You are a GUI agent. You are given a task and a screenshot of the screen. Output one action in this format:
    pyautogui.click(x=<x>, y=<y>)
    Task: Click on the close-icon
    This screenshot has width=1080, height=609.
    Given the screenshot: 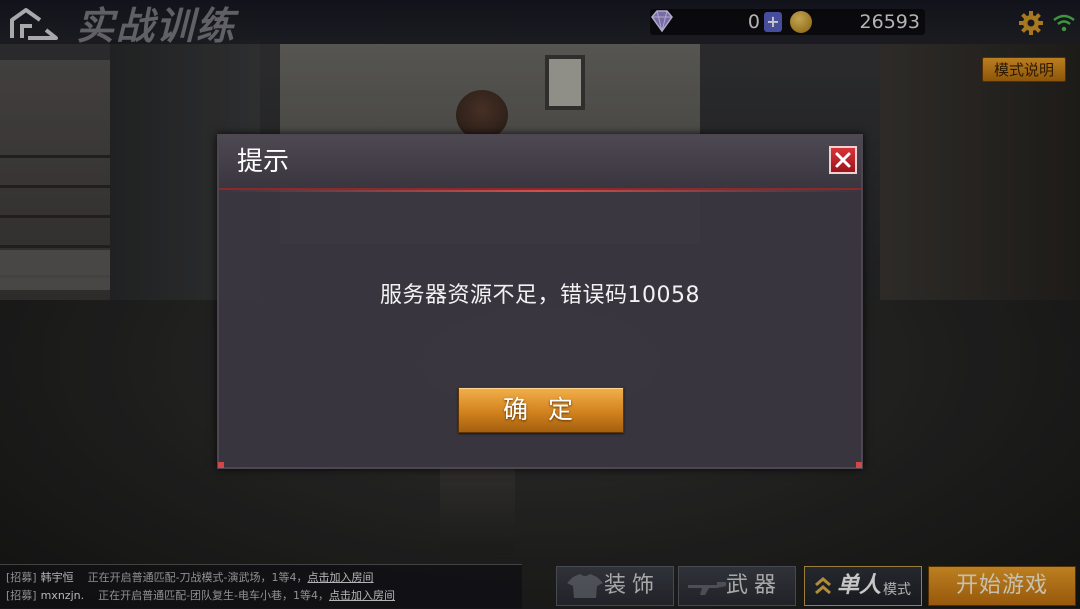 What is the action you would take?
    pyautogui.click(x=843, y=160)
    